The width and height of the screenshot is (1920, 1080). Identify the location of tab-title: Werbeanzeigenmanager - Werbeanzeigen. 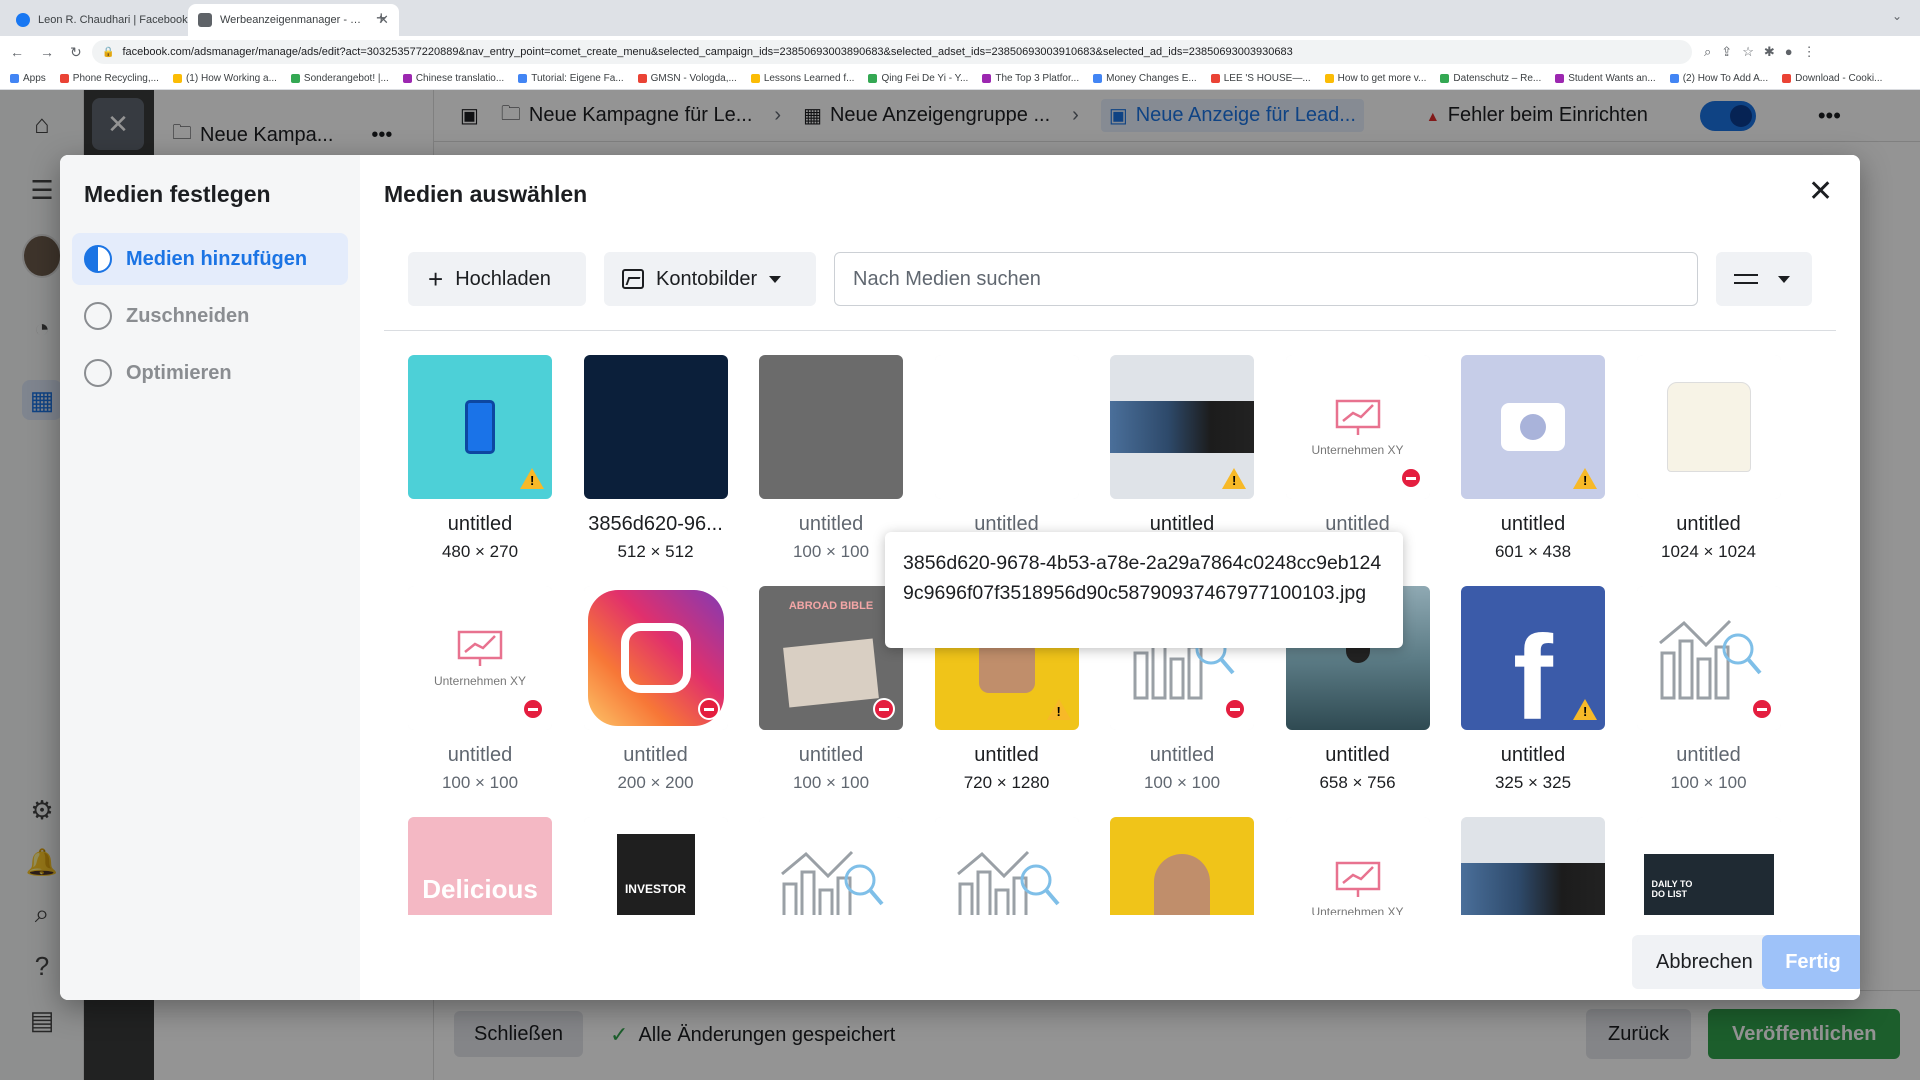
(295, 20).